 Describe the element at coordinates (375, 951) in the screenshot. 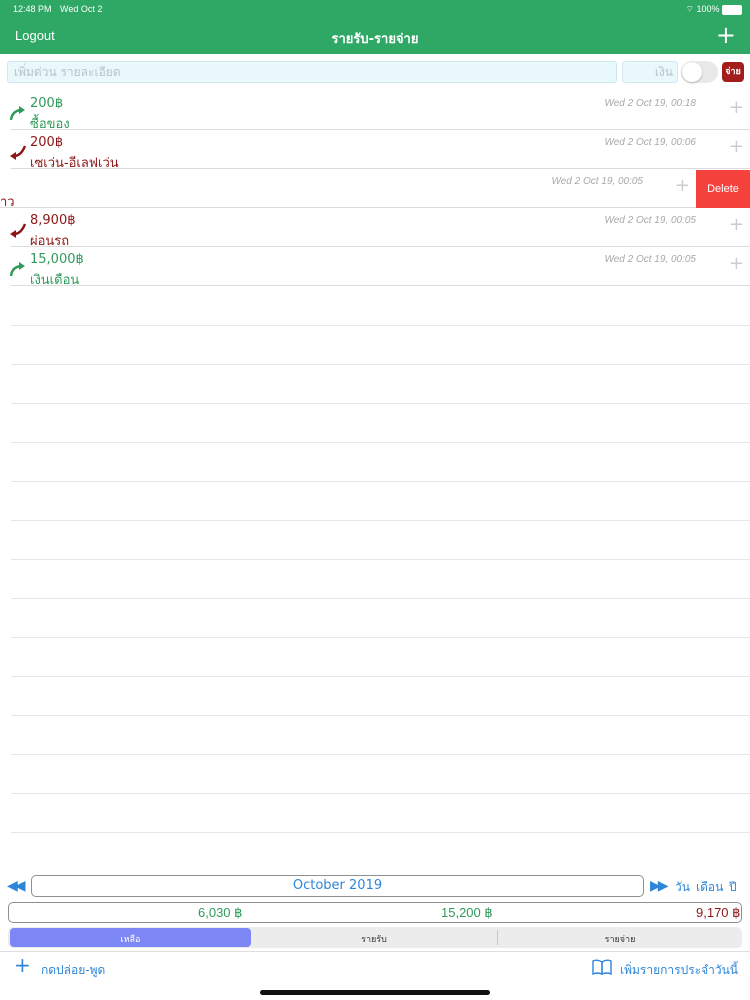

I see `footer-divider` at that location.